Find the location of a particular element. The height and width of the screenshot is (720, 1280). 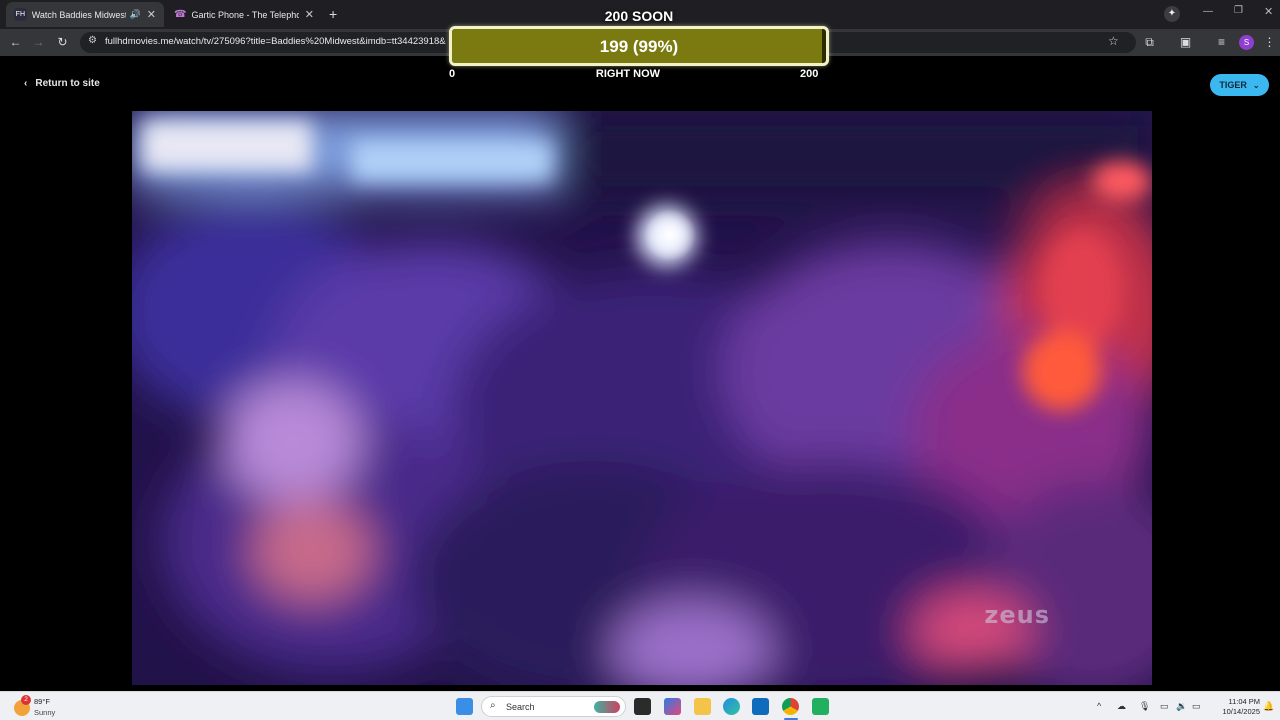

search-highlight-icon is located at coordinates (607, 707).